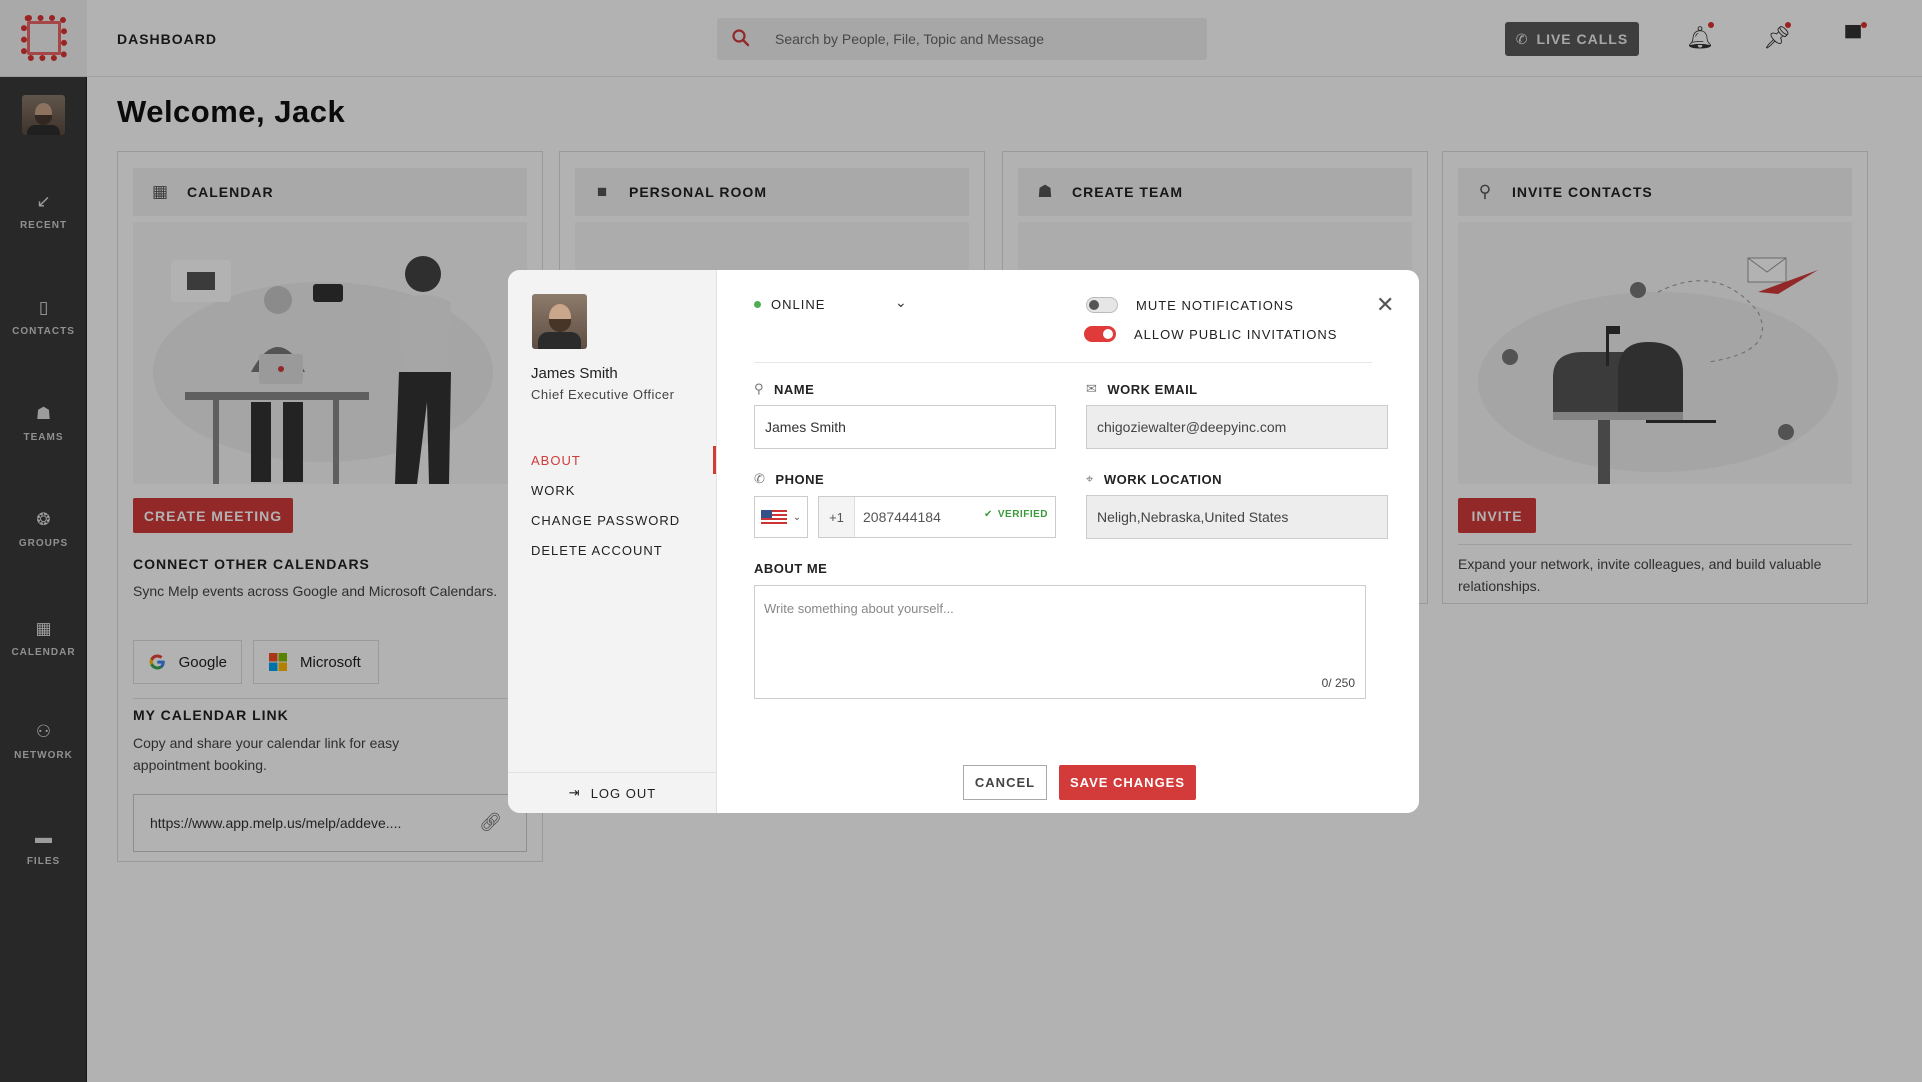 Image resolution: width=1922 pixels, height=1082 pixels. I want to click on profile-nav-change-password: CHANGE PASSWORD, so click(605, 520).